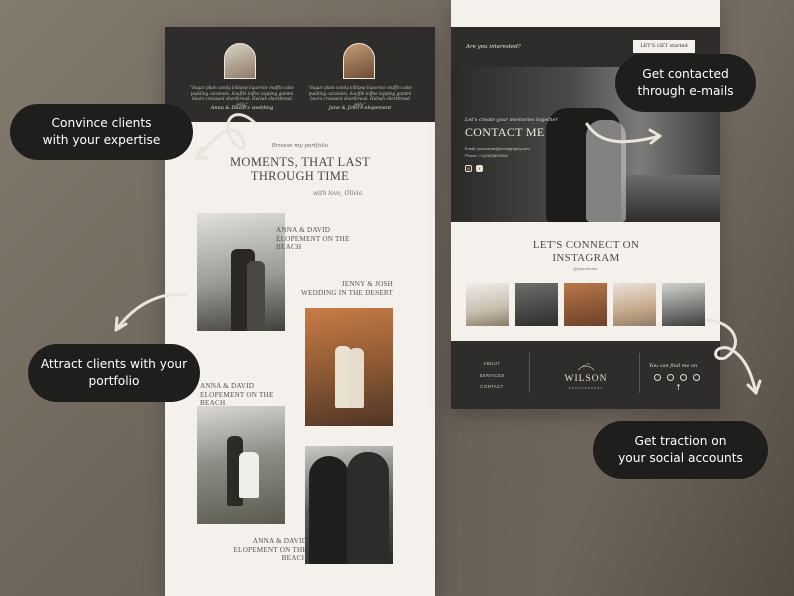 Image resolution: width=794 pixels, height=596 pixels. Describe the element at coordinates (367, 284) in the screenshot. I see `caption-line: JENNY & JOSH` at that location.